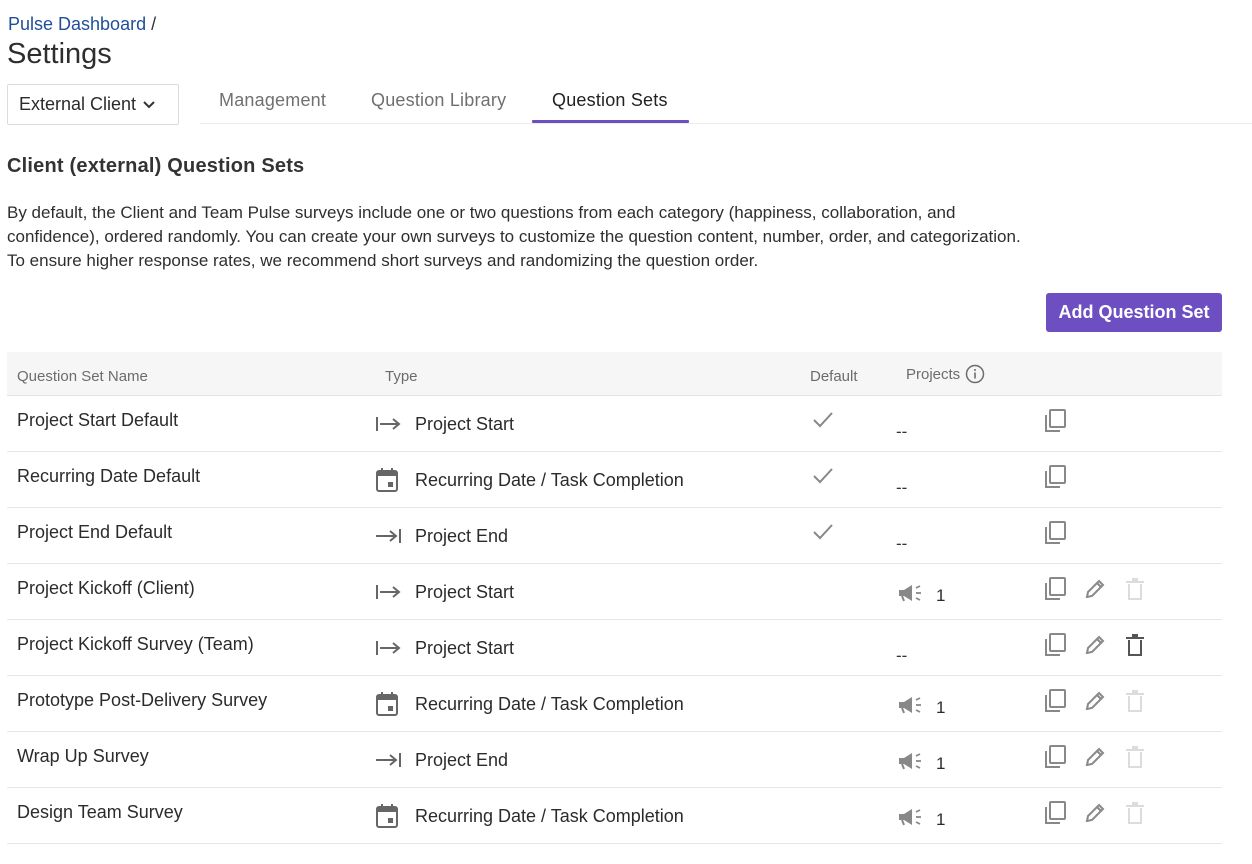  I want to click on type-label: Recurring Date / Task Completion, so click(549, 703).